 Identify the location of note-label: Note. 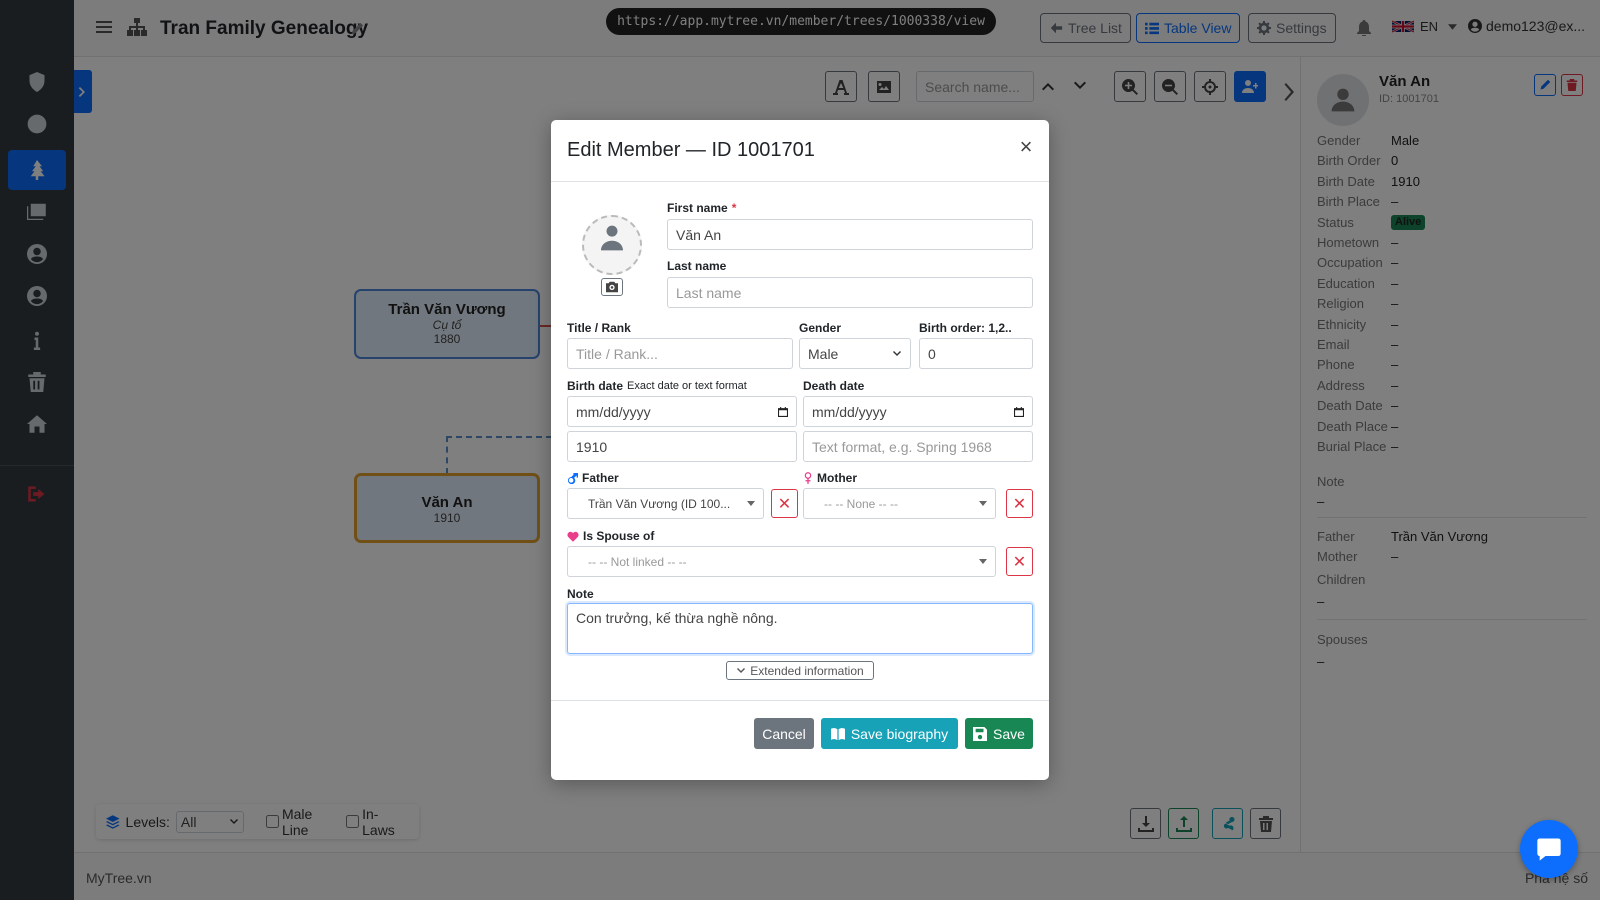
(580, 594).